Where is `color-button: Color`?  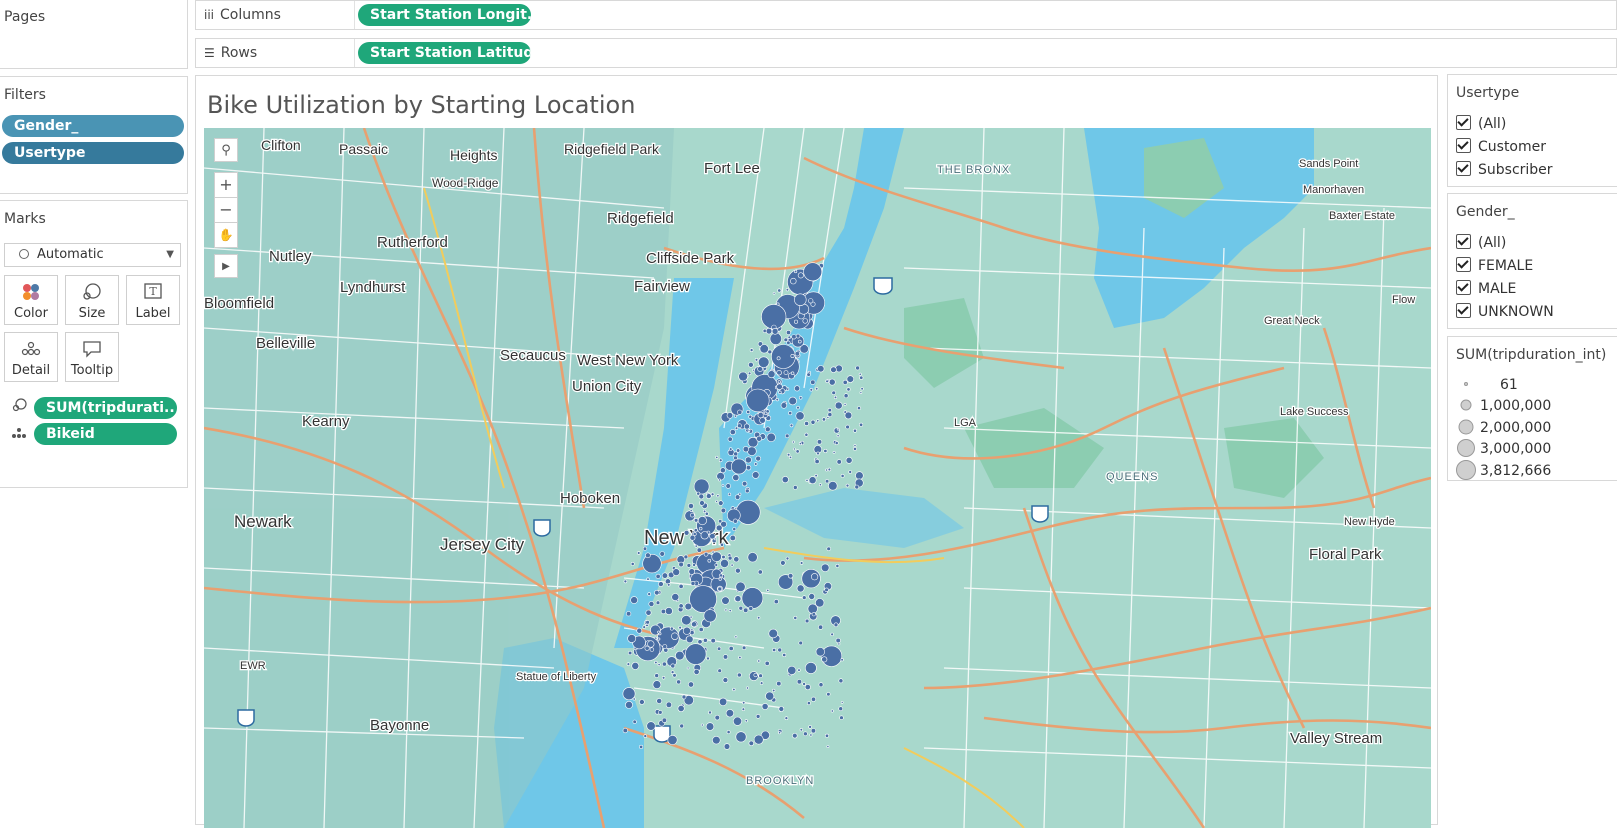 color-button: Color is located at coordinates (31, 300).